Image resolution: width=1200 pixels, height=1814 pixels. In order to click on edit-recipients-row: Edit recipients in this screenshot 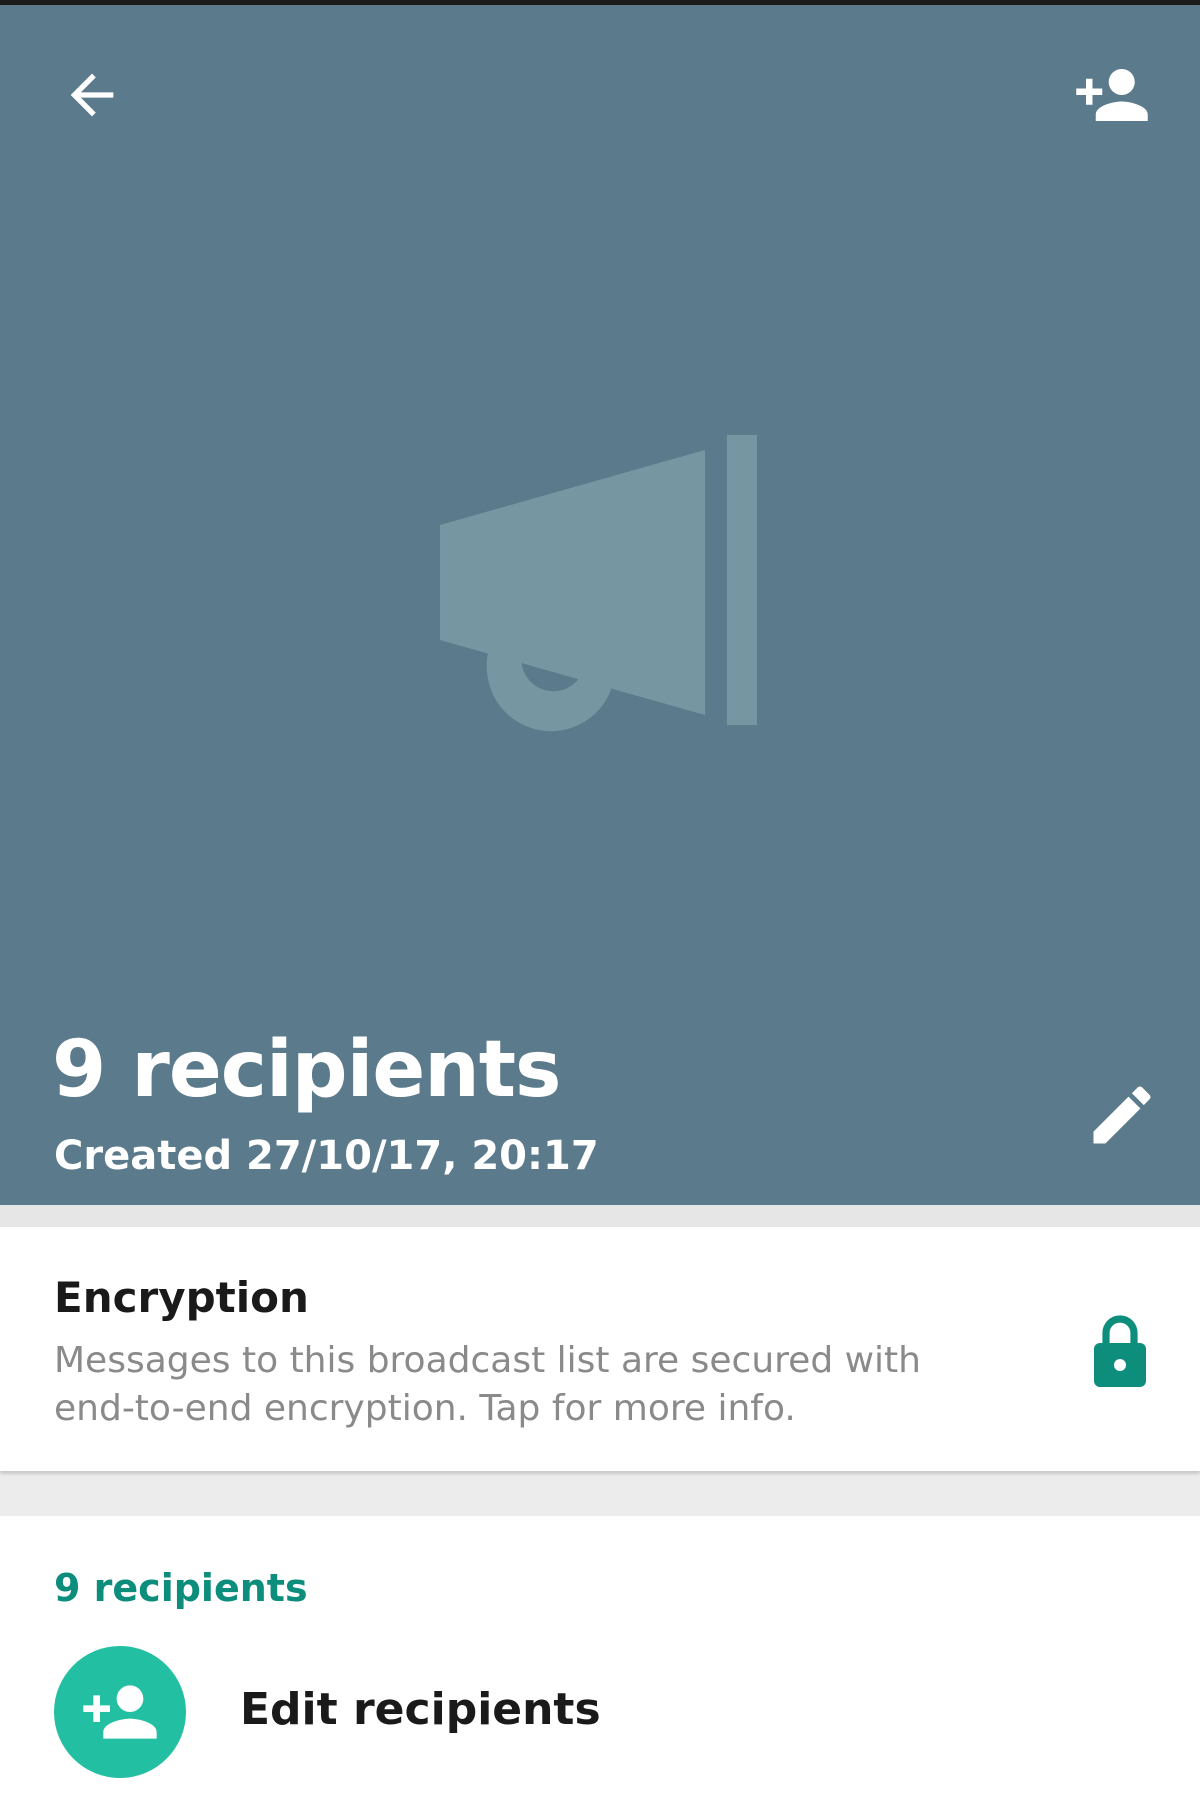, I will do `click(600, 1721)`.